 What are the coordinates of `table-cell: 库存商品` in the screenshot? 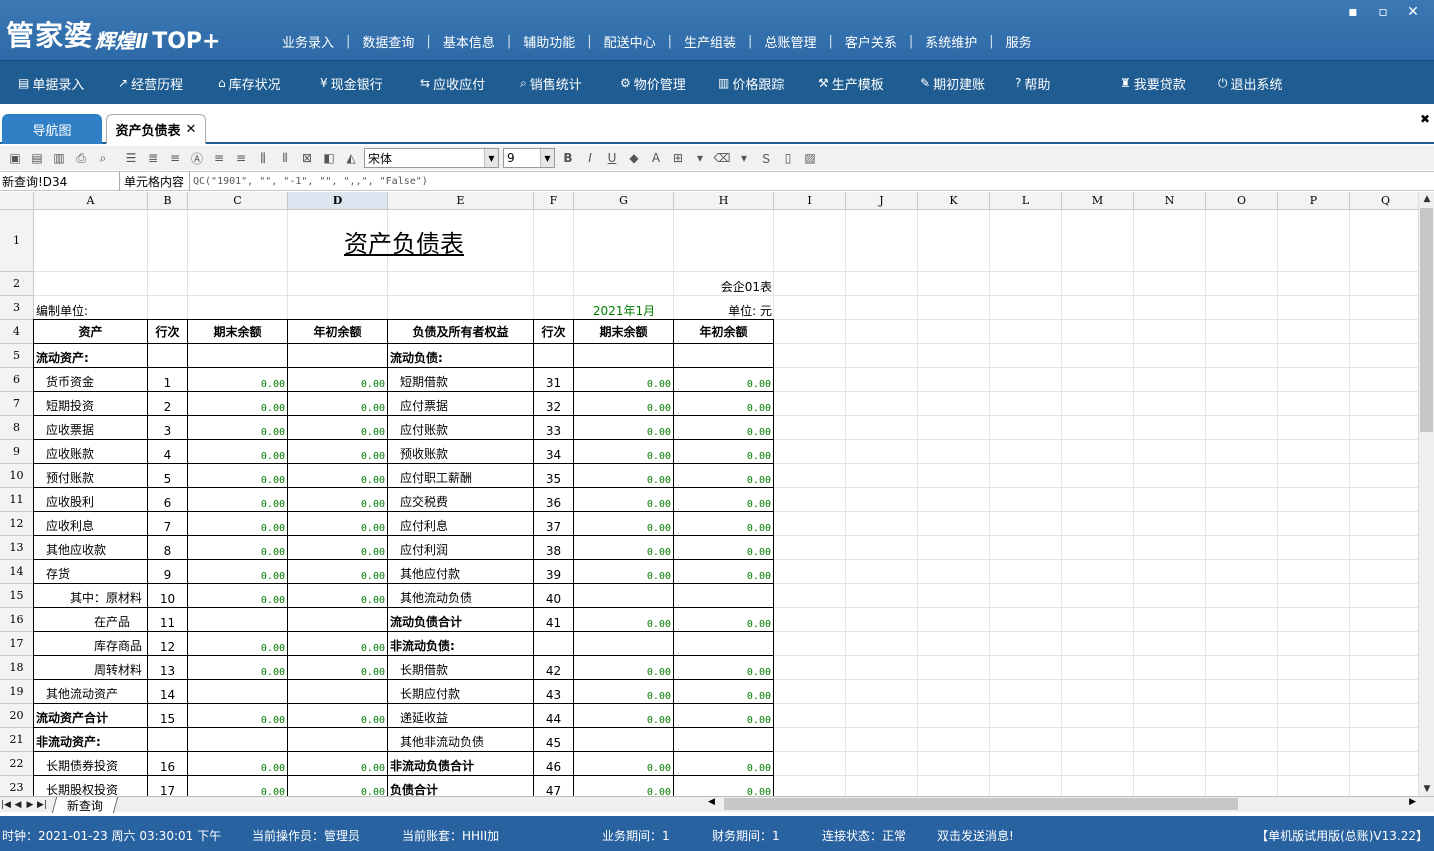 It's located at (91, 644).